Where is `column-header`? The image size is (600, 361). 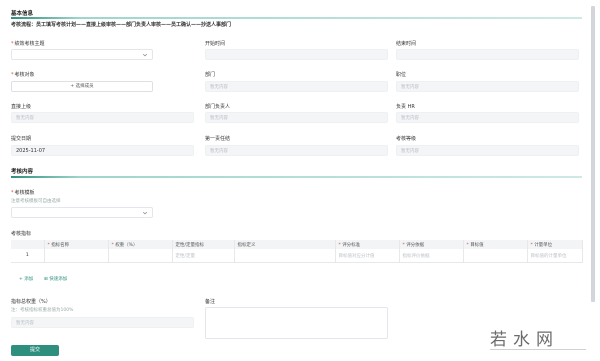
column-header is located at coordinates (28, 244).